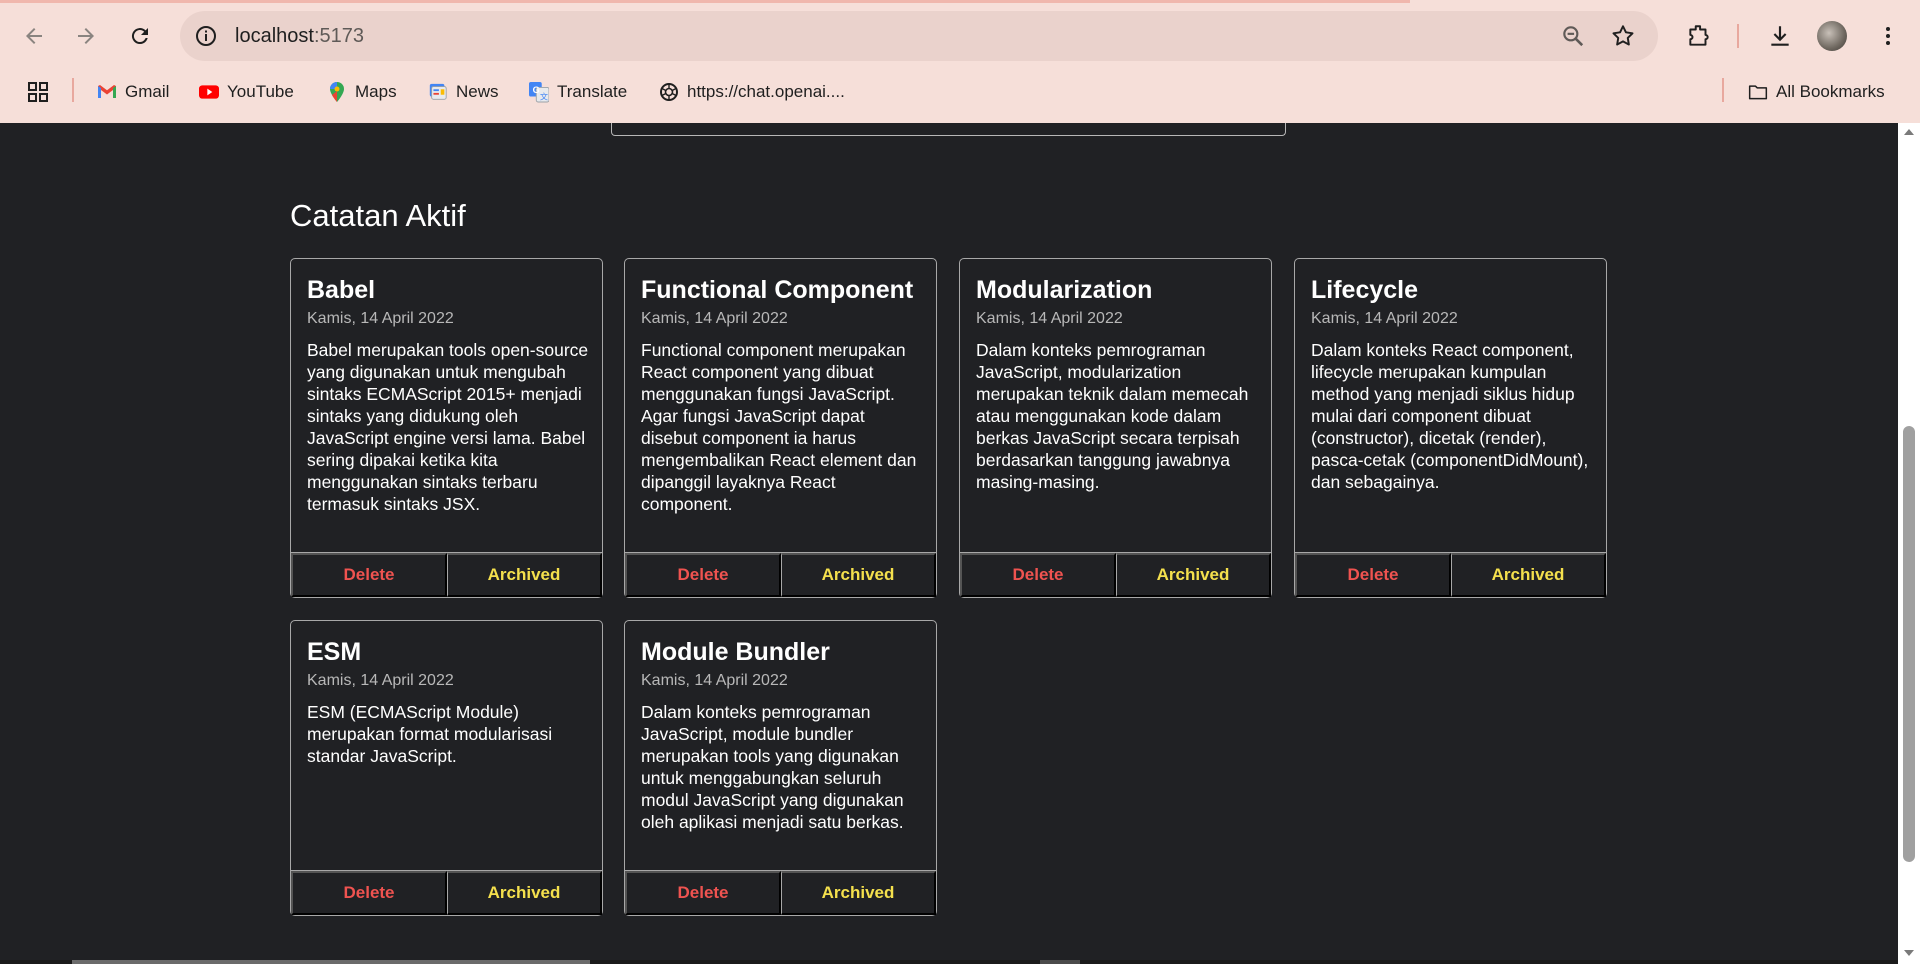 This screenshot has width=1920, height=964. I want to click on bookmark-youtube: YouTube, so click(246, 92).